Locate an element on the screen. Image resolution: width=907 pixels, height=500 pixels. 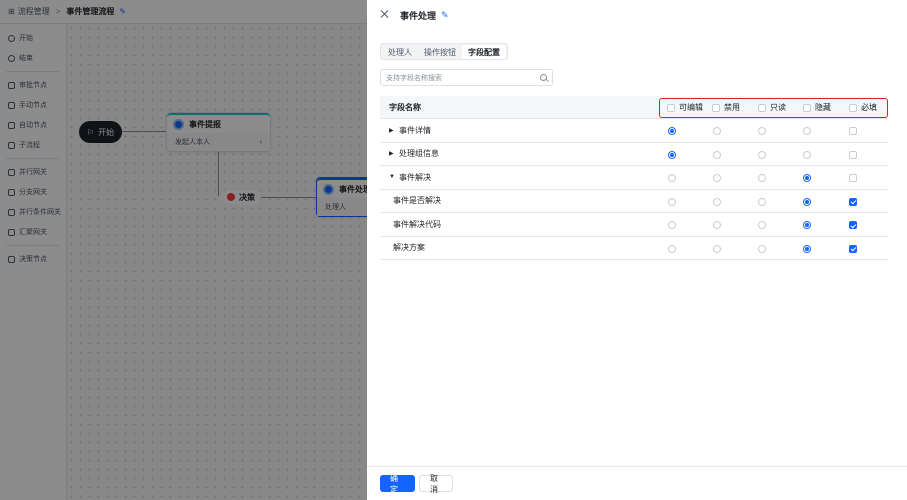
column-header-required: 必填 is located at coordinates (863, 107).